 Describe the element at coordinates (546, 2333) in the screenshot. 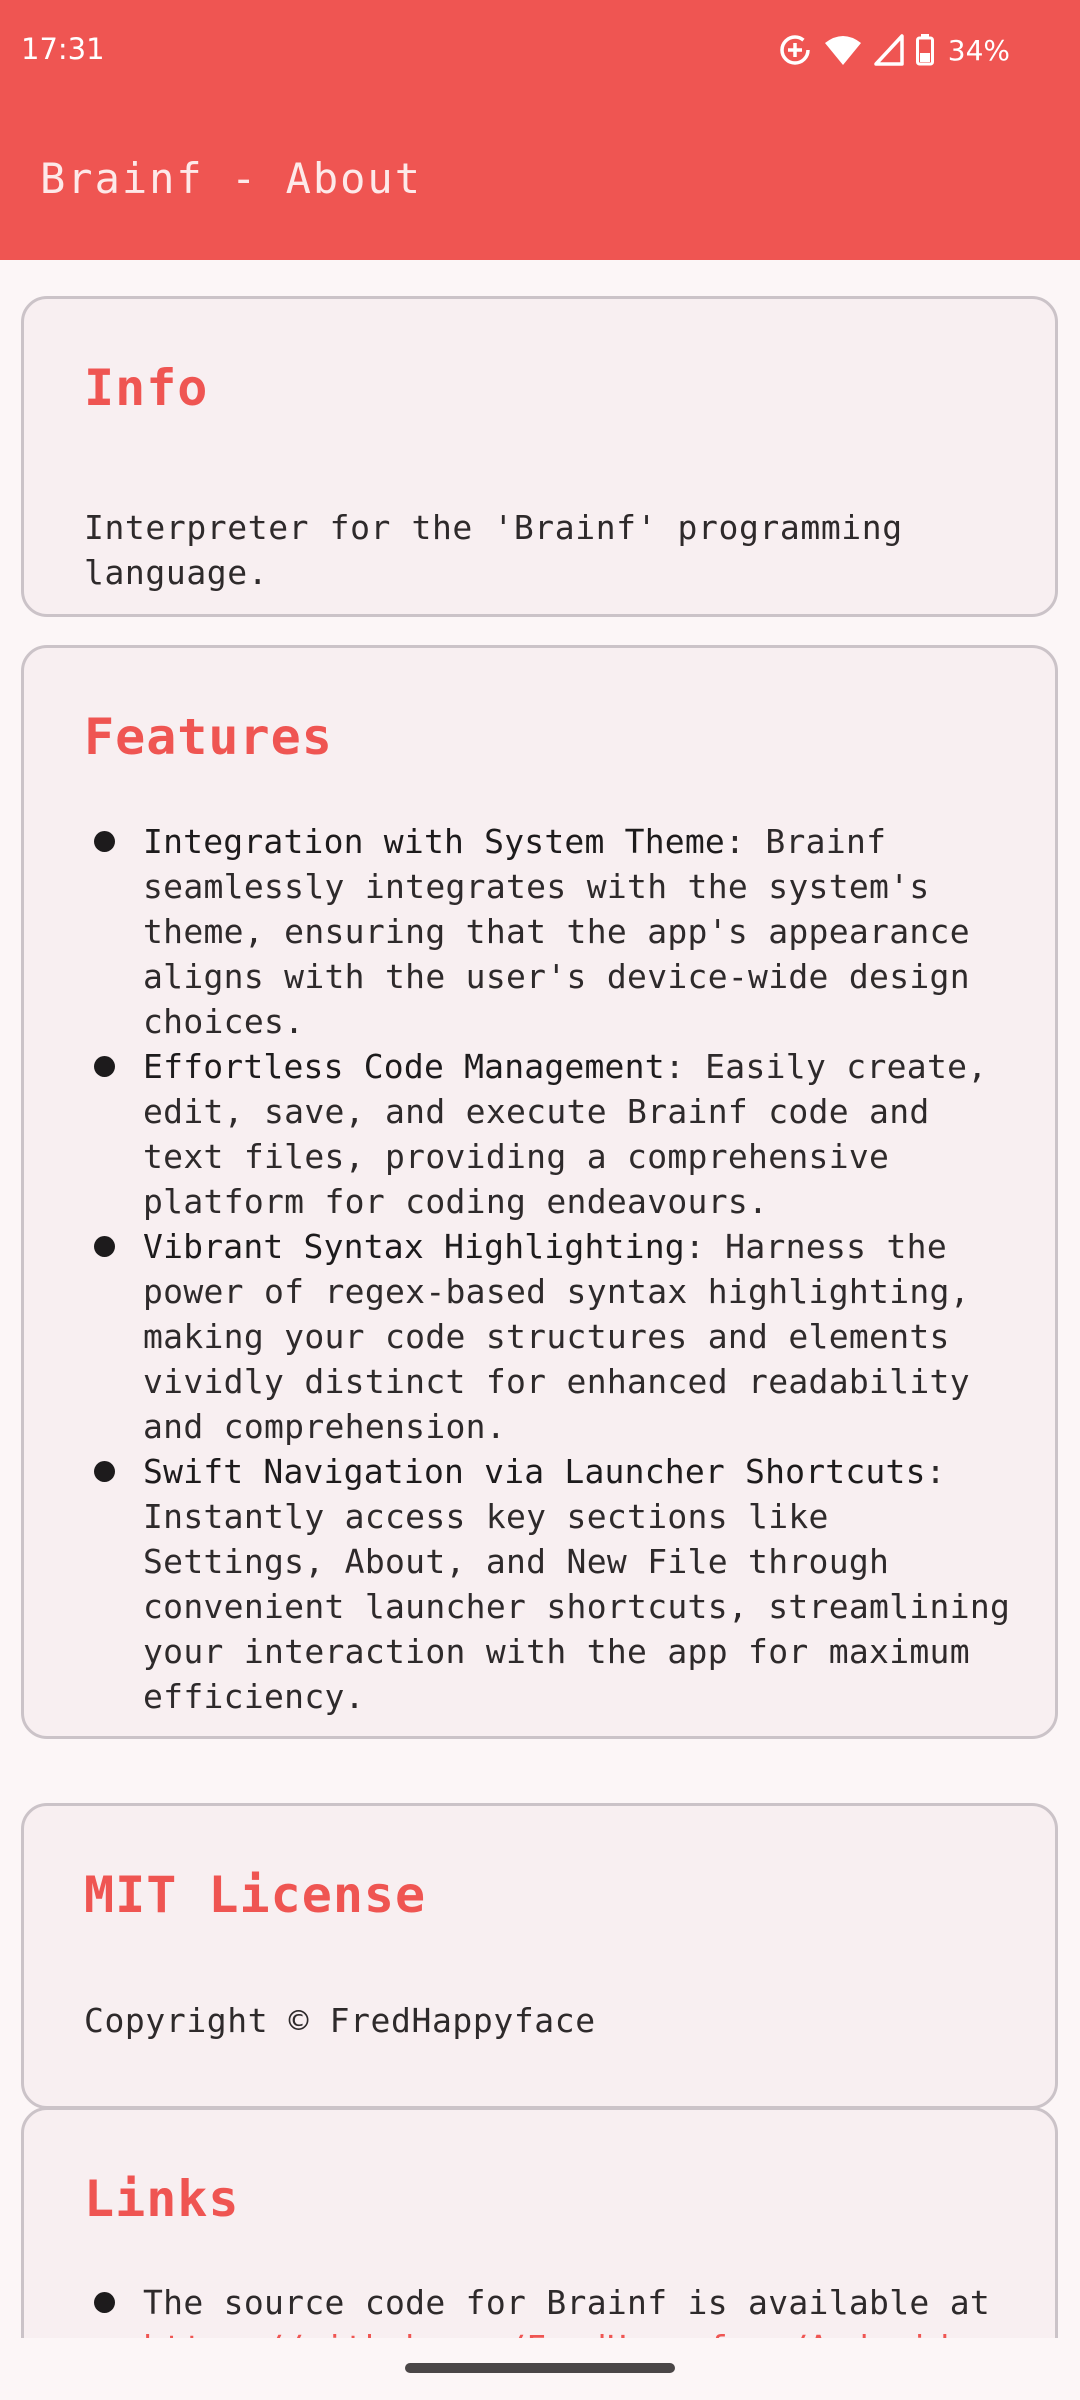

I see `source-code-link: https://github.com/FredHappyface/Android` at that location.